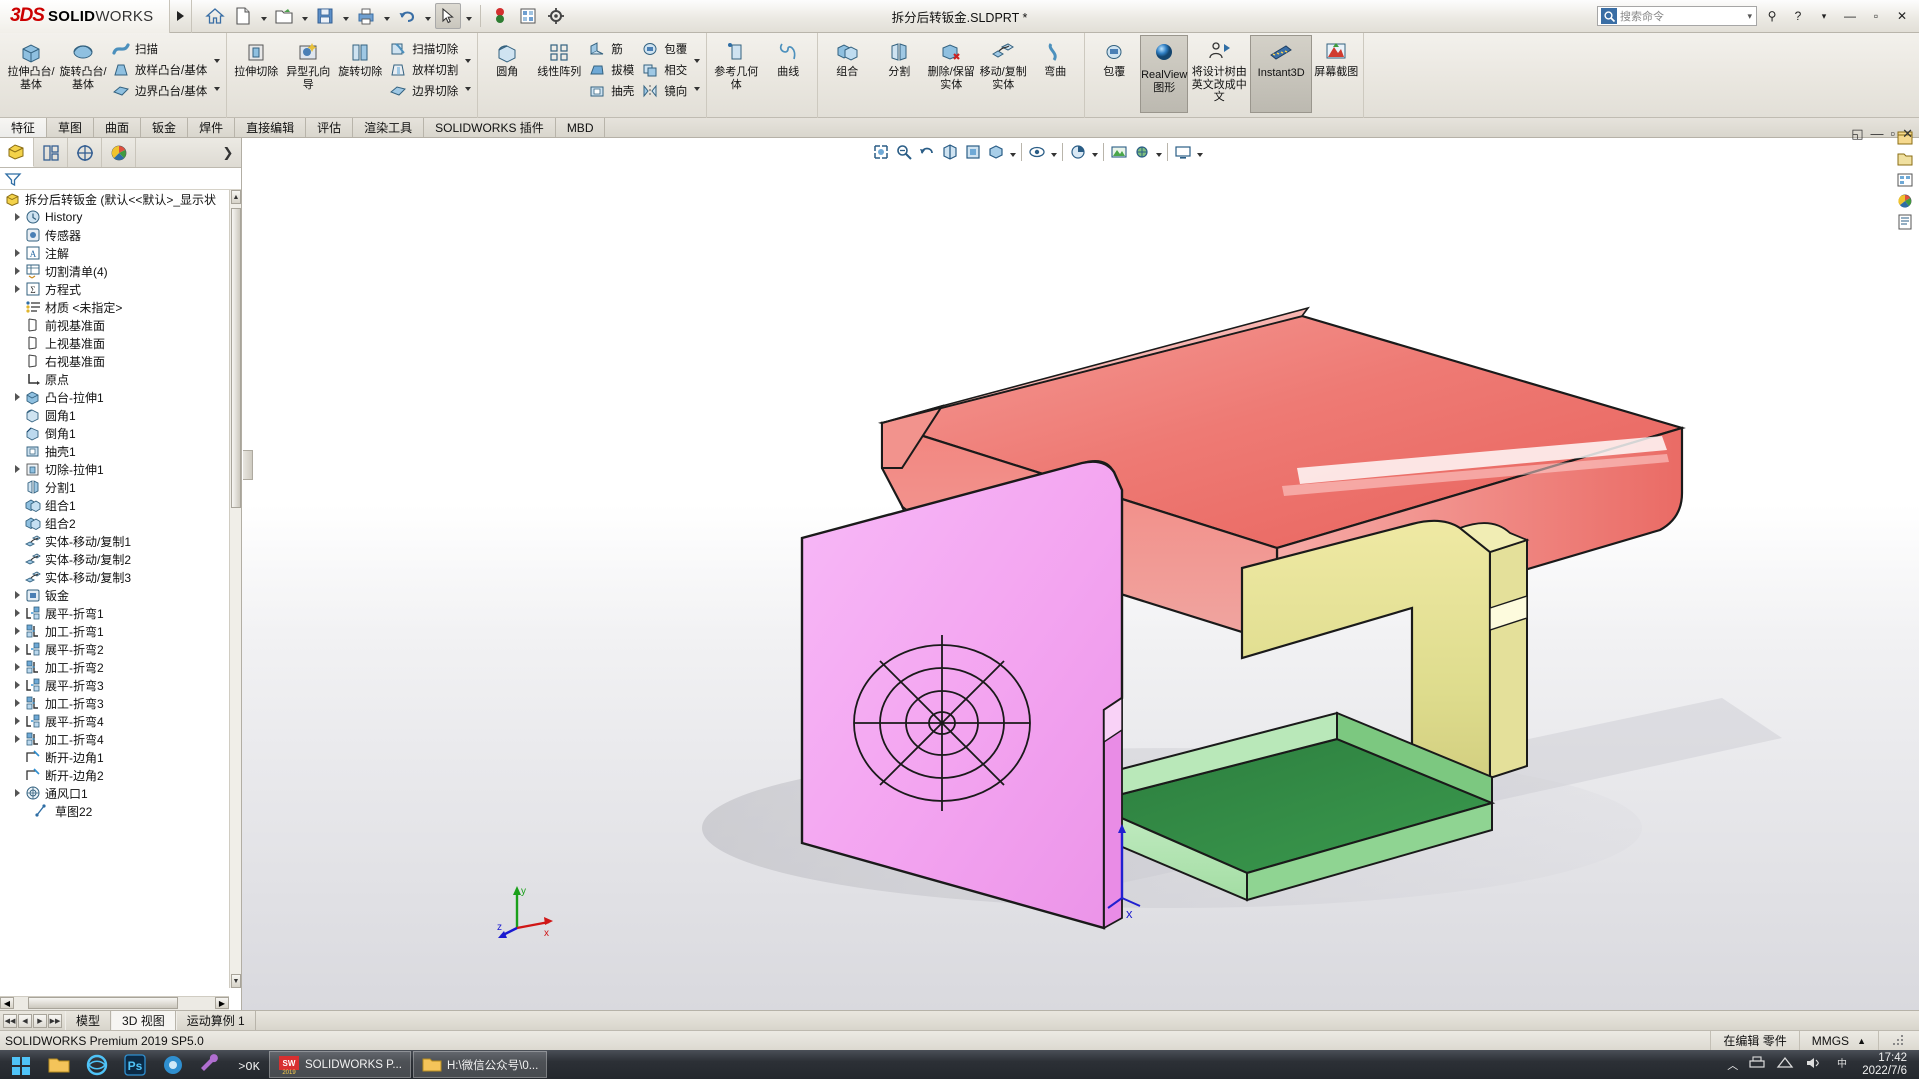 The width and height of the screenshot is (1919, 1079). I want to click on viewport-layout-dropdown, so click(1199, 152).